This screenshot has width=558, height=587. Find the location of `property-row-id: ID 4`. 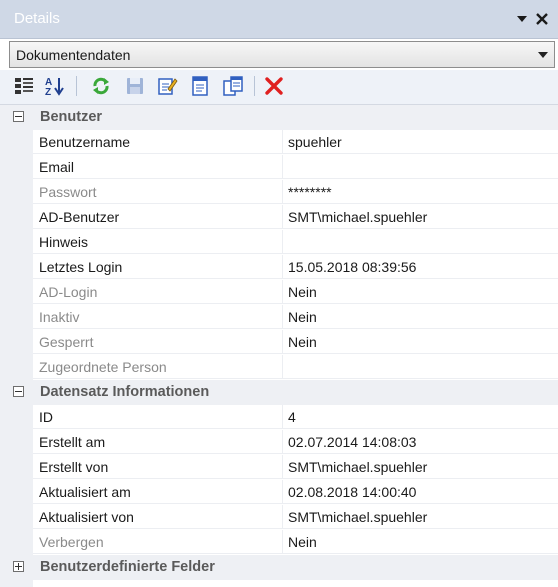

property-row-id: ID 4 is located at coordinates (279, 417).